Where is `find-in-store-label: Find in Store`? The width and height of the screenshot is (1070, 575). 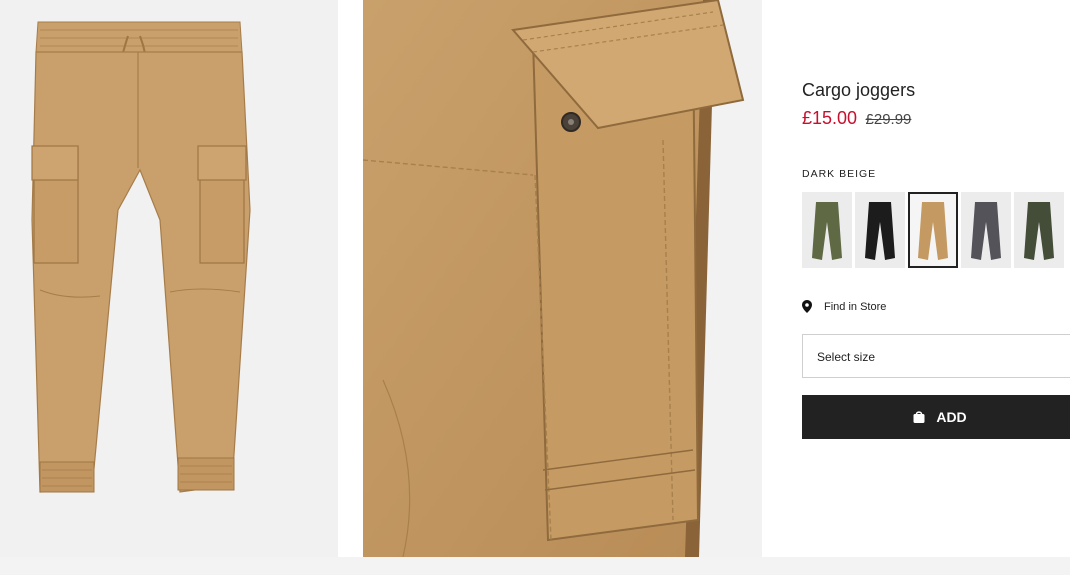 find-in-store-label: Find in Store is located at coordinates (855, 306).